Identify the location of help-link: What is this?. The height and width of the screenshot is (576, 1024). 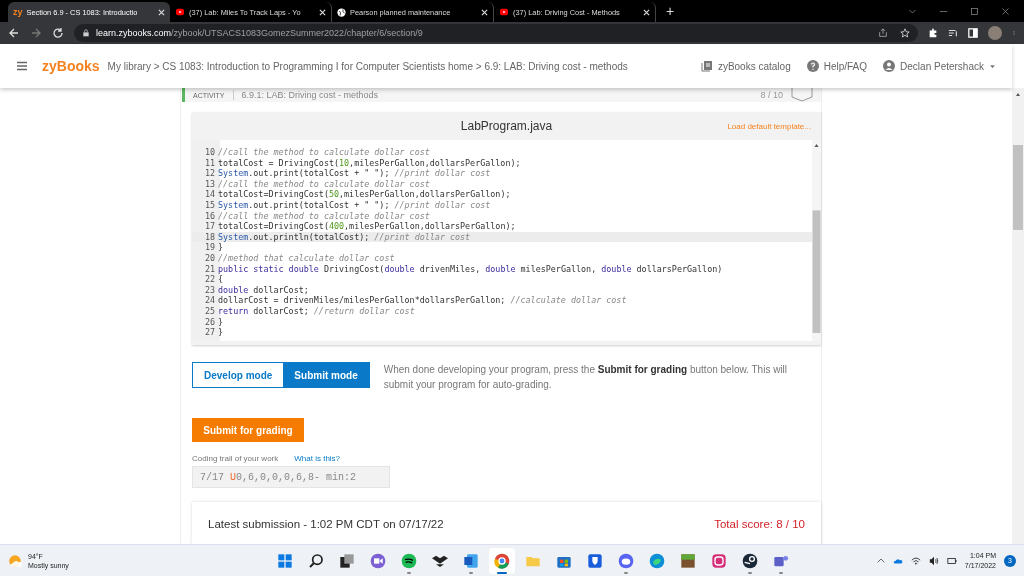
(317, 458).